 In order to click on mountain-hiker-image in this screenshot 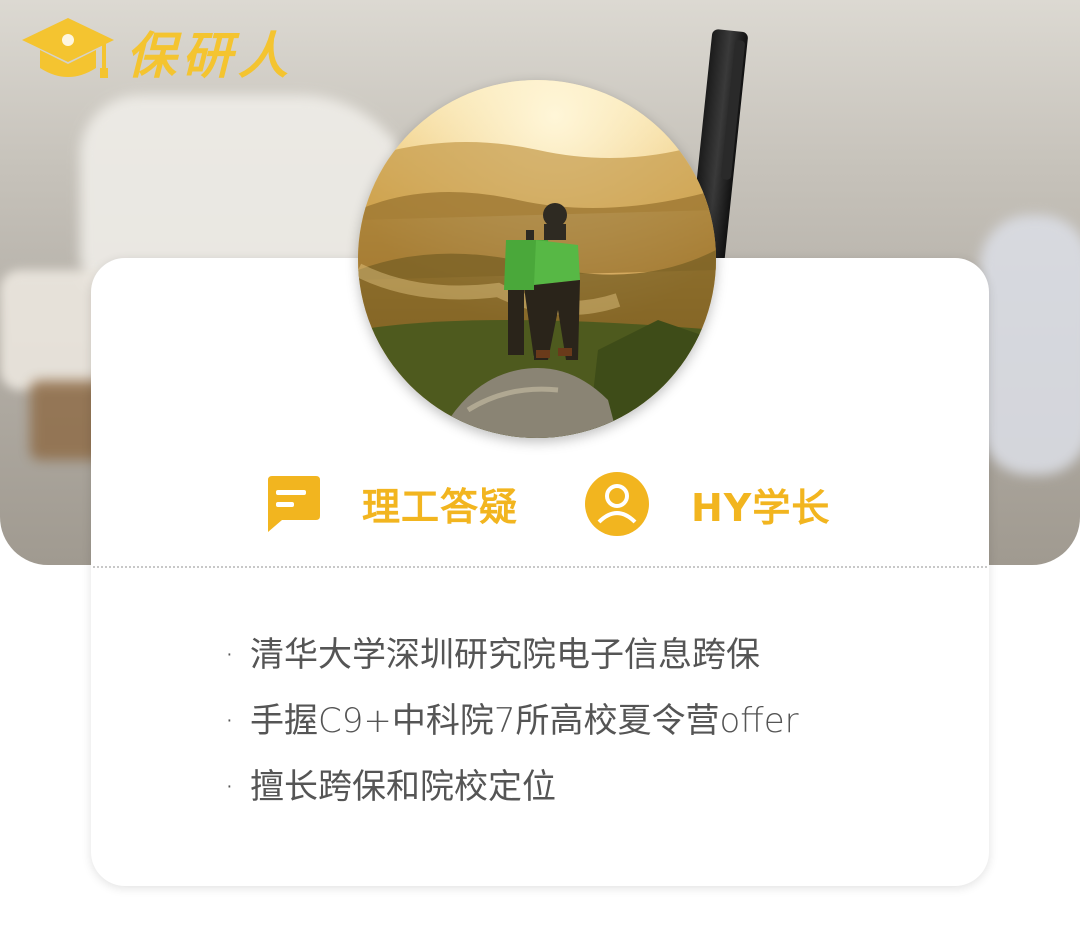, I will do `click(537, 259)`.